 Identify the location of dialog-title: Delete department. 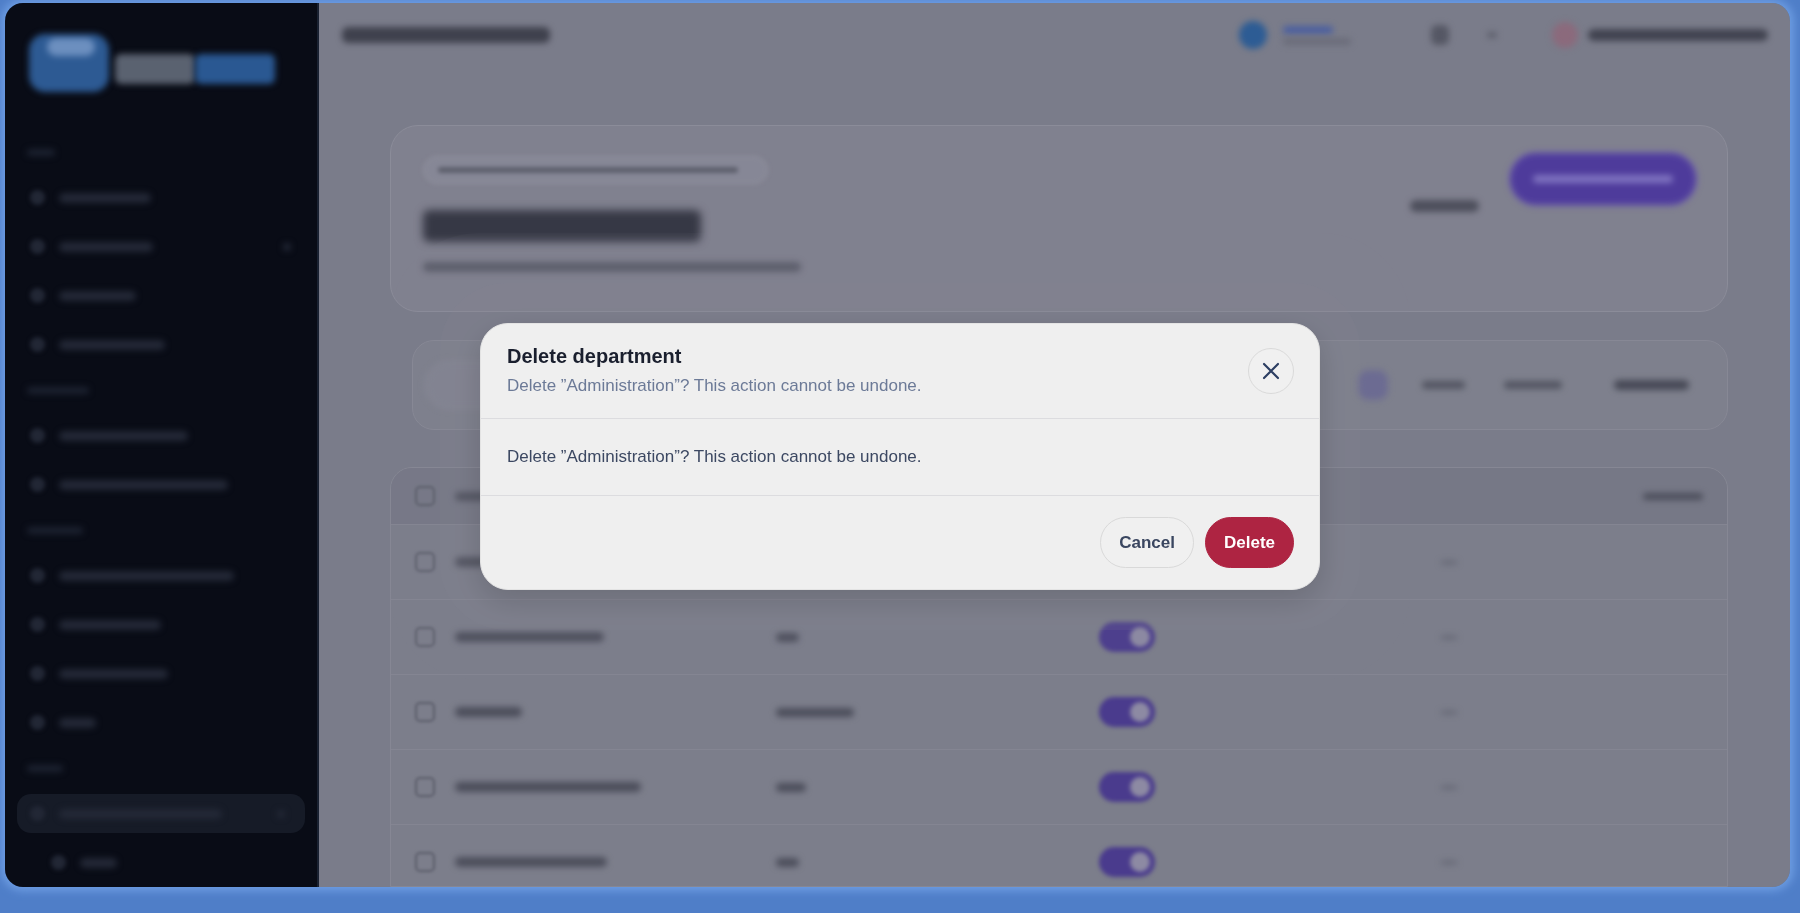
(595, 356).